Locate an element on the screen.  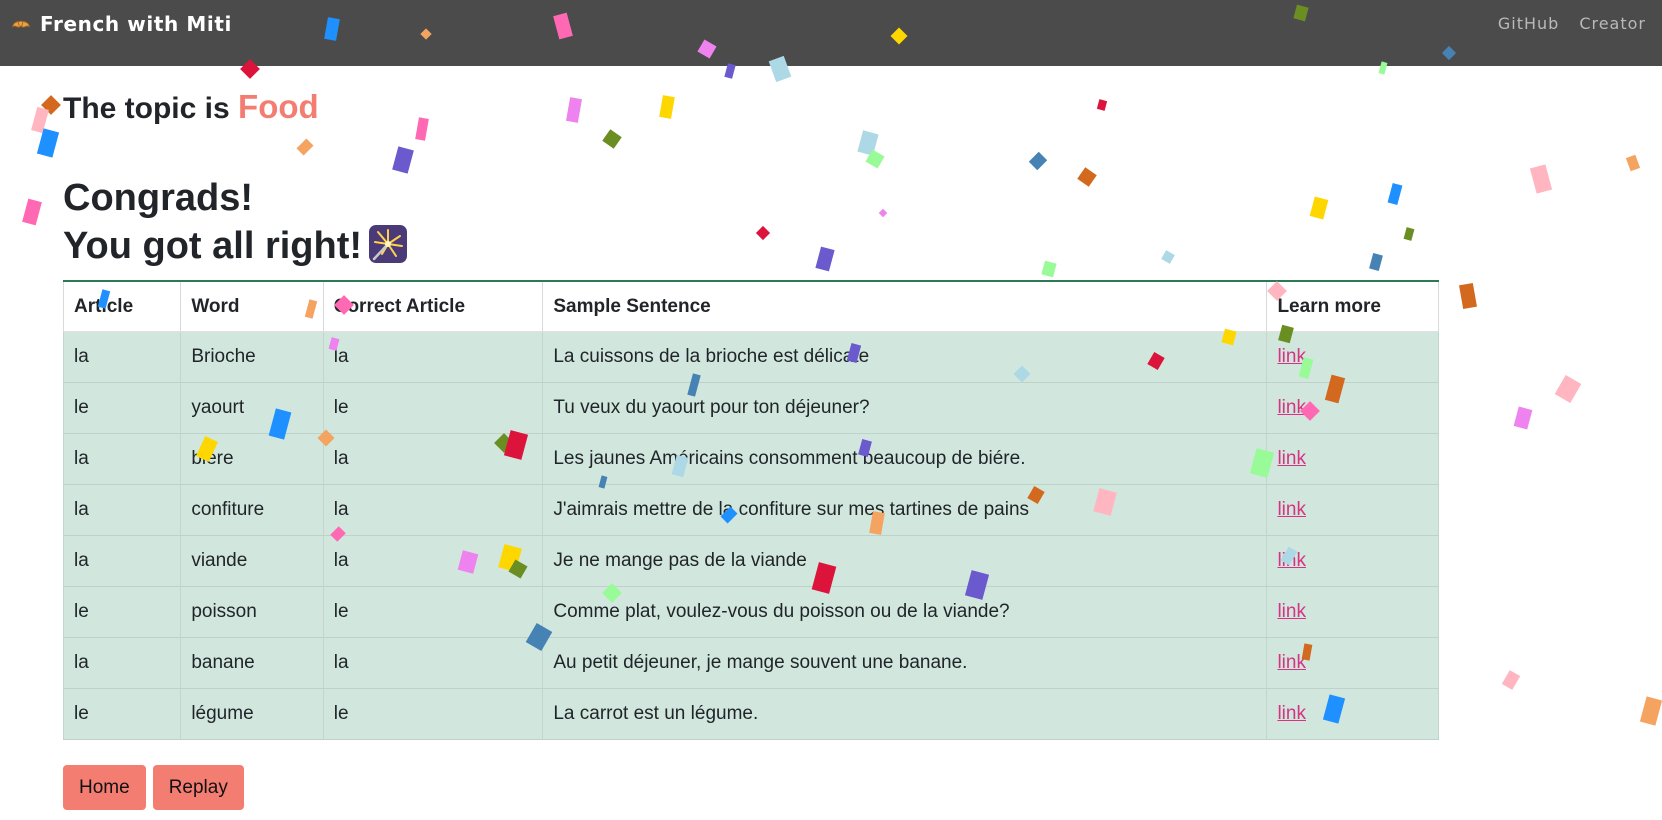
cell-word: yaourt is located at coordinates (252, 408).